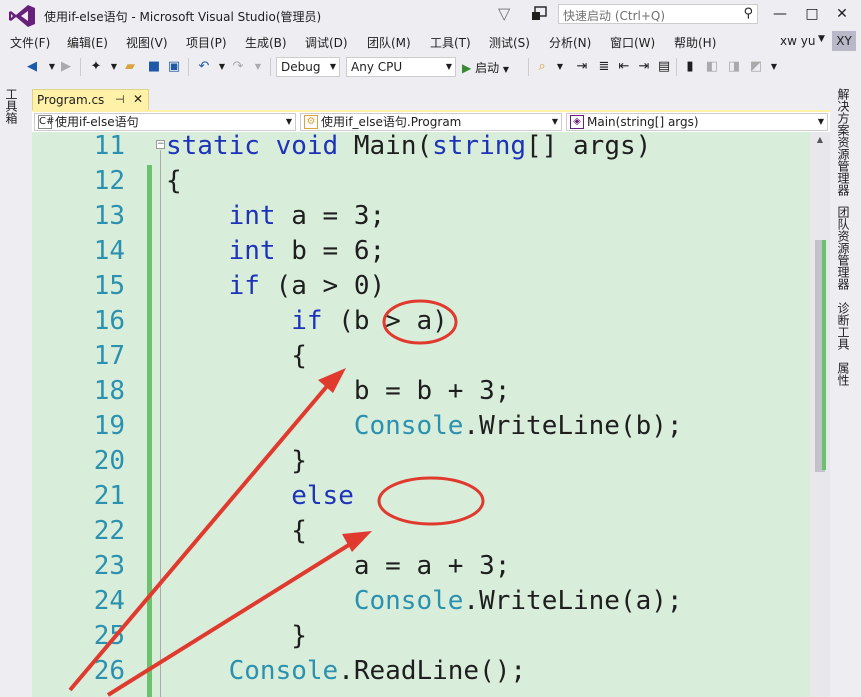 This screenshot has height=697, width=861. Describe the element at coordinates (748, 13) in the screenshot. I see `search-icon: ⚲` at that location.